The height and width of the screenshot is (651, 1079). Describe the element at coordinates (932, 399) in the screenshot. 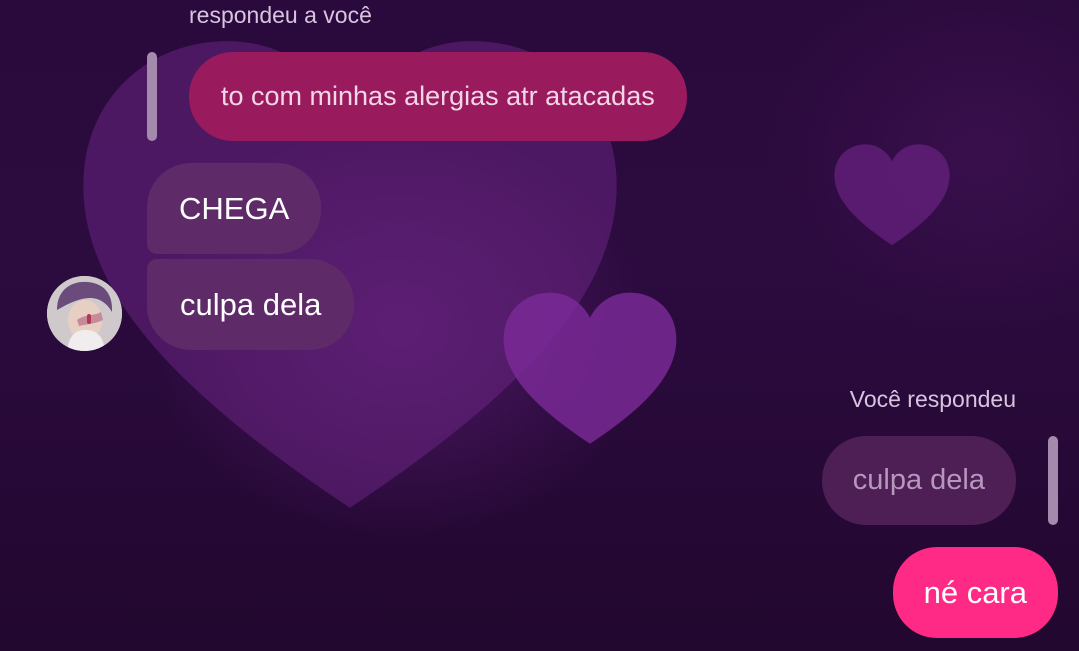

I see `sent-reply-caption: Você respondeu` at that location.